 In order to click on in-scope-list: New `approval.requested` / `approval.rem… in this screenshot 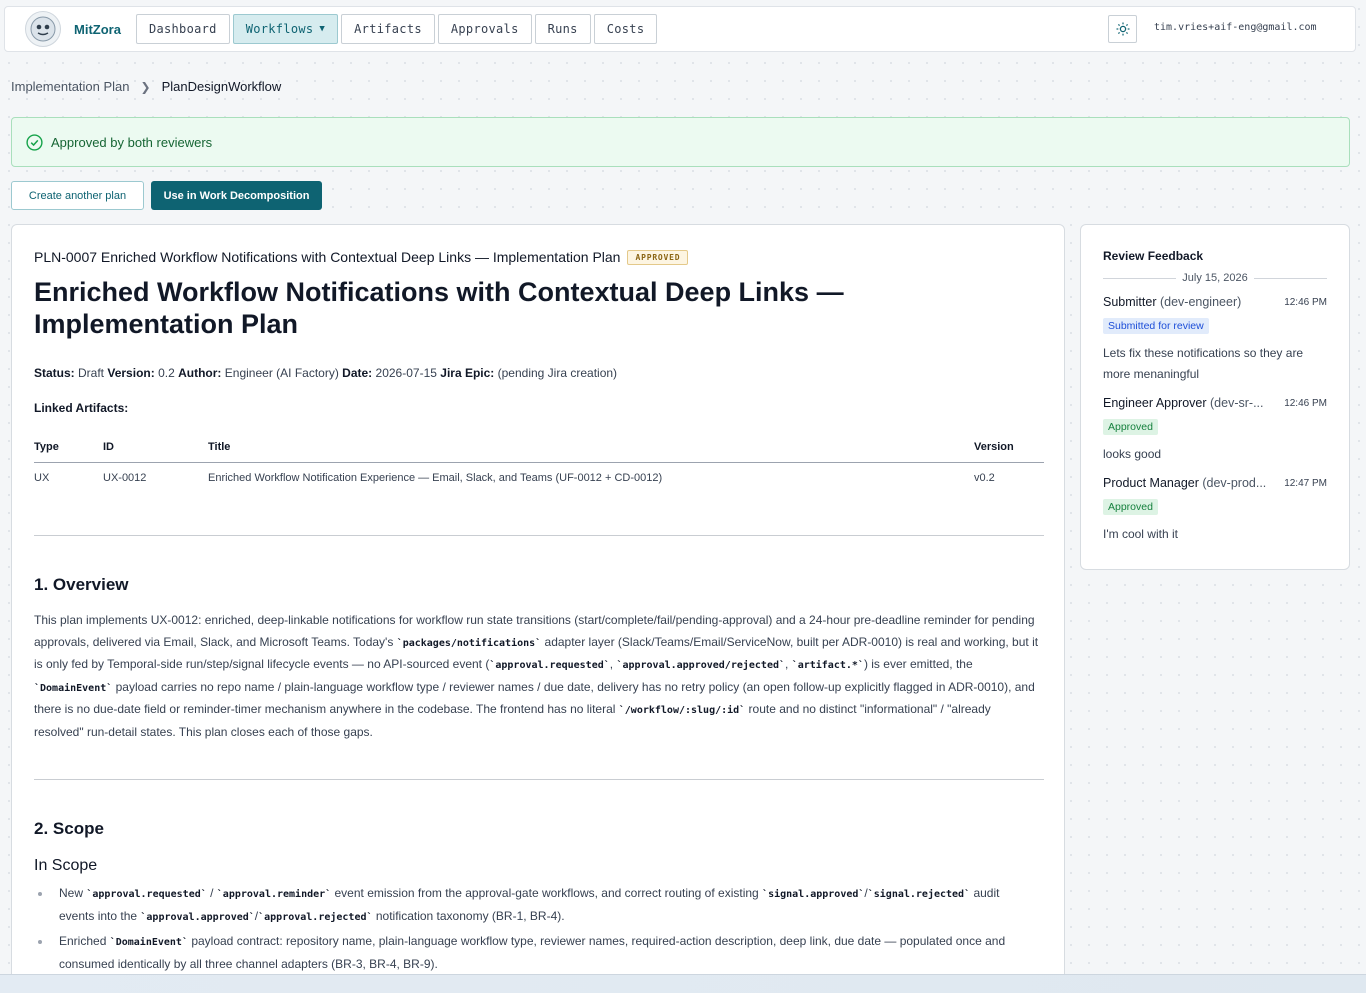, I will do `click(534, 929)`.